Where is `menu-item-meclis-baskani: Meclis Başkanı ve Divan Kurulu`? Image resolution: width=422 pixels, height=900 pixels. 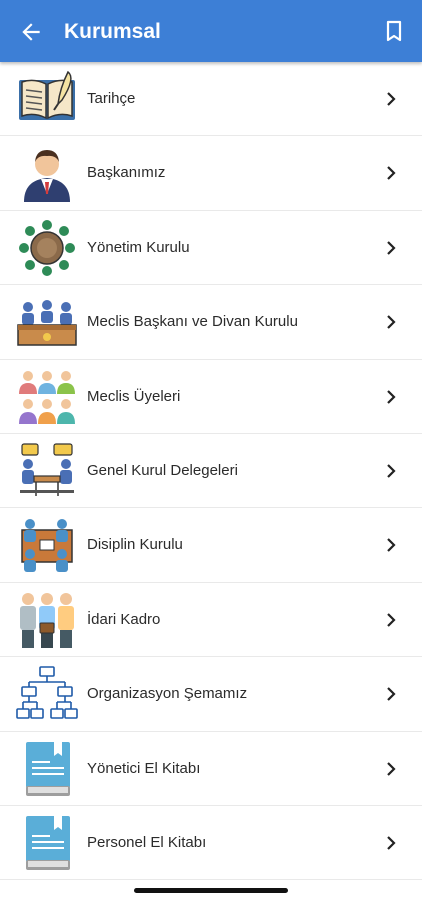
menu-item-meclis-baskani: Meclis Başkanı ve Divan Kurulu is located at coordinates (211, 322).